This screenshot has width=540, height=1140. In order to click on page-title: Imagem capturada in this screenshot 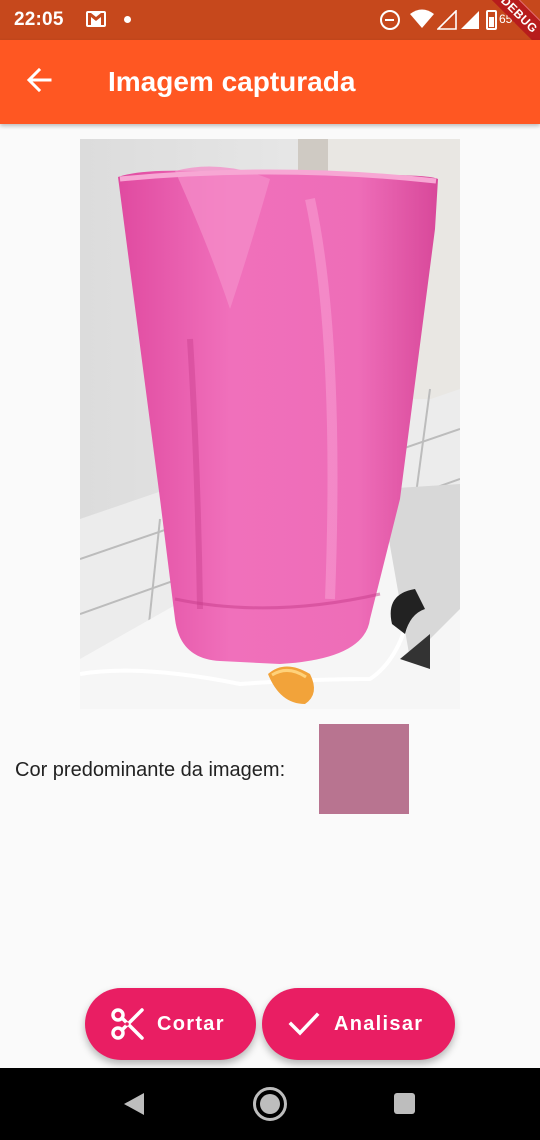, I will do `click(232, 81)`.